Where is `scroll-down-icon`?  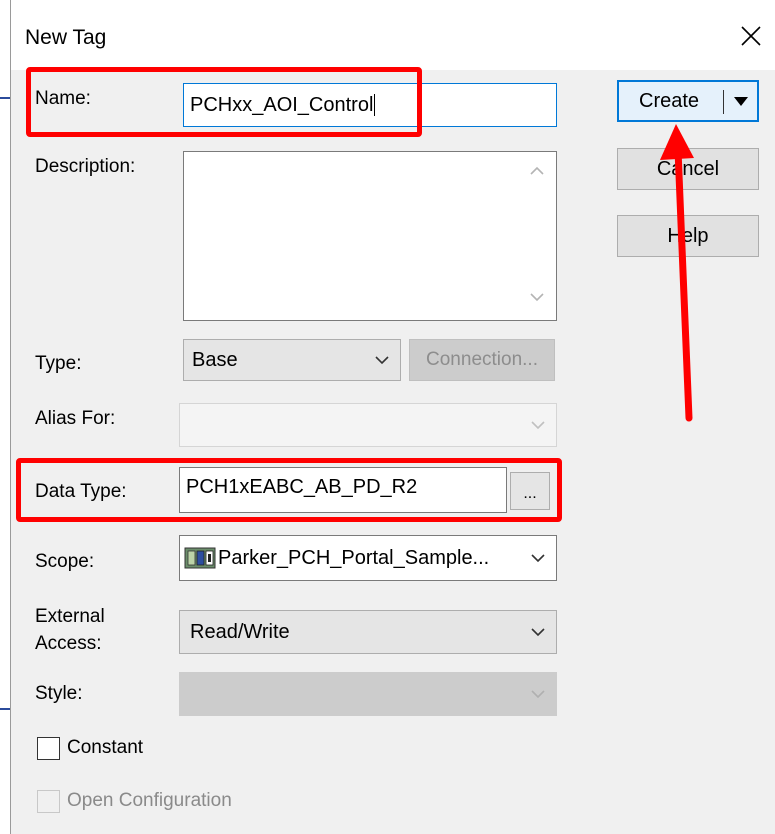 scroll-down-icon is located at coordinates (537, 297).